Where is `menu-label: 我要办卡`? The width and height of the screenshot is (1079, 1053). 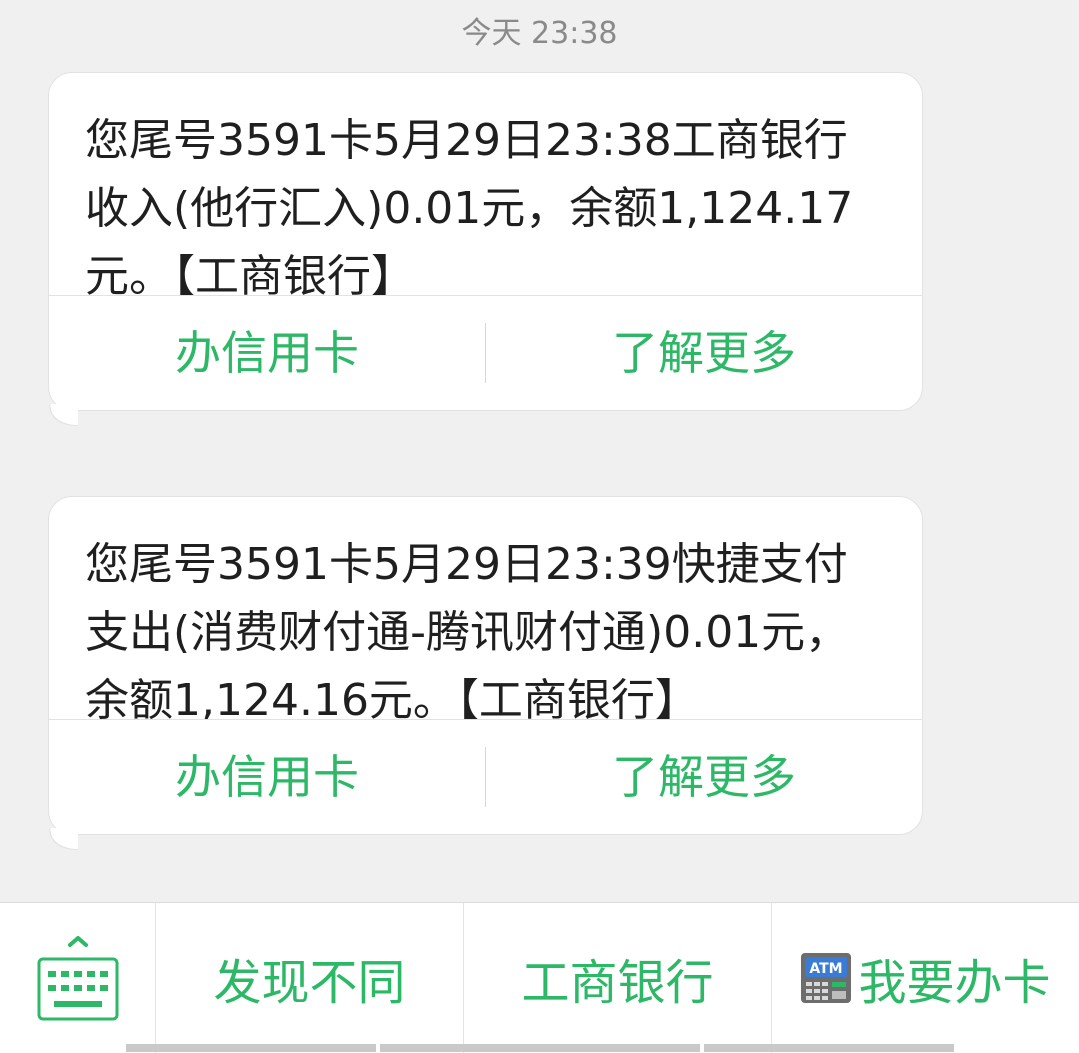 menu-label: 我要办卡 is located at coordinates (954, 983).